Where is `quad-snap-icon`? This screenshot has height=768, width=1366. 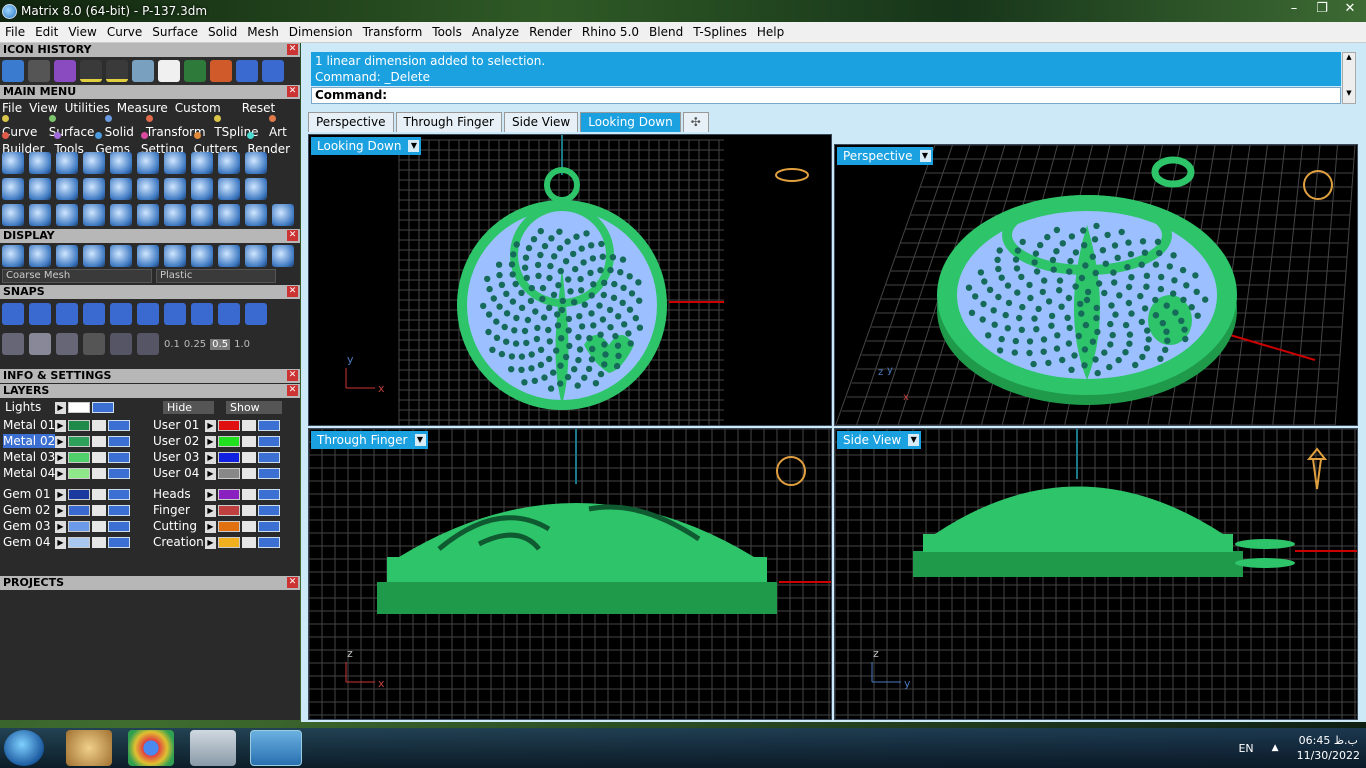 quad-snap-icon is located at coordinates (175, 314).